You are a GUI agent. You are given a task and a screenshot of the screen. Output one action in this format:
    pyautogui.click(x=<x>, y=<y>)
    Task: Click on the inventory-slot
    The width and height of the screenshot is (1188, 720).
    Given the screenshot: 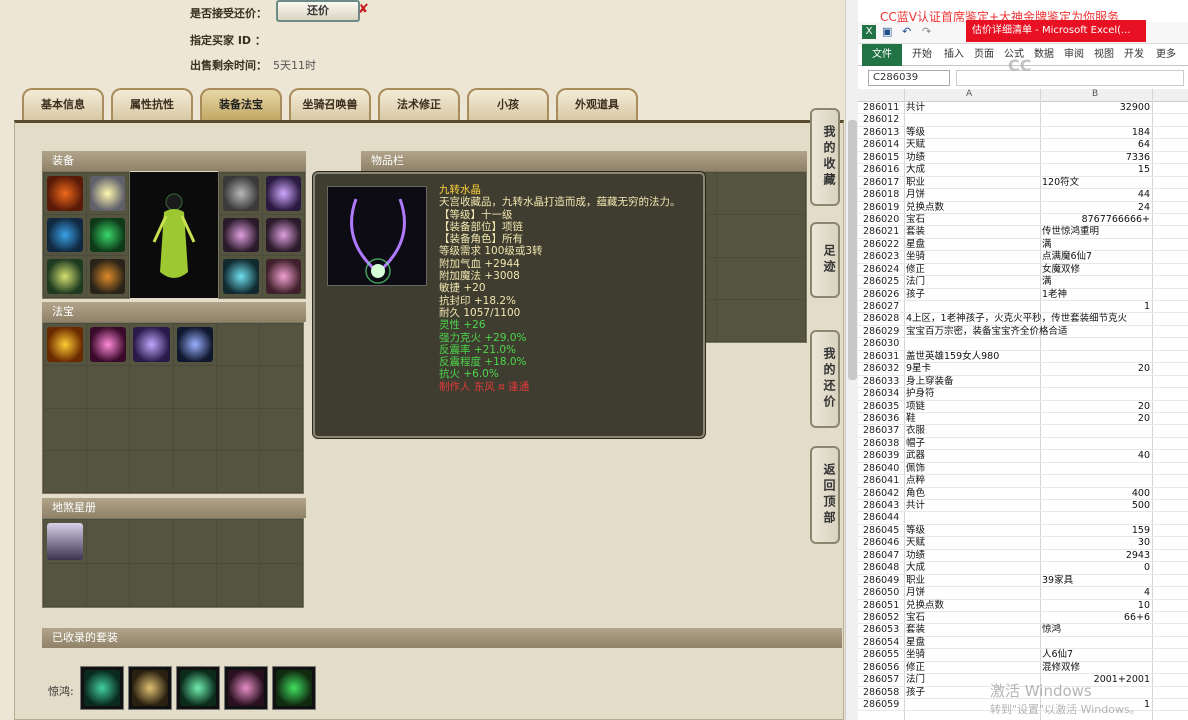 What is the action you would take?
    pyautogui.click(x=761, y=320)
    